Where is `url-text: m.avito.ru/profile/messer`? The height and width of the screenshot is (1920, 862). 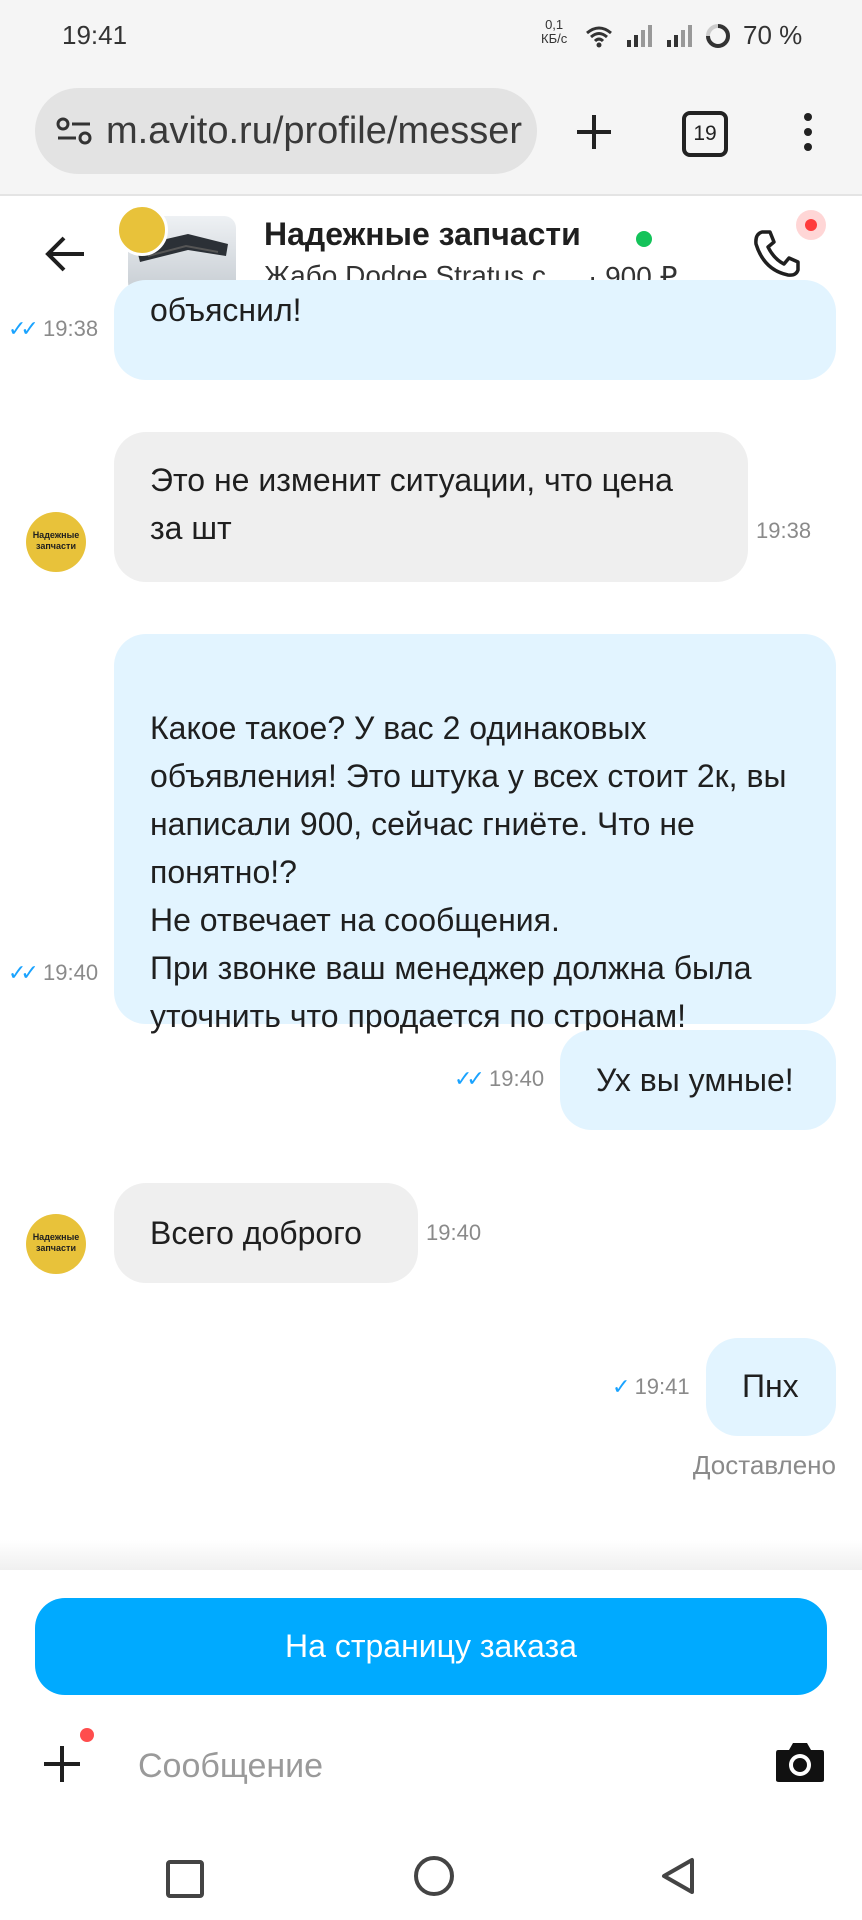
url-text: m.avito.ru/profile/messer is located at coordinates (316, 131).